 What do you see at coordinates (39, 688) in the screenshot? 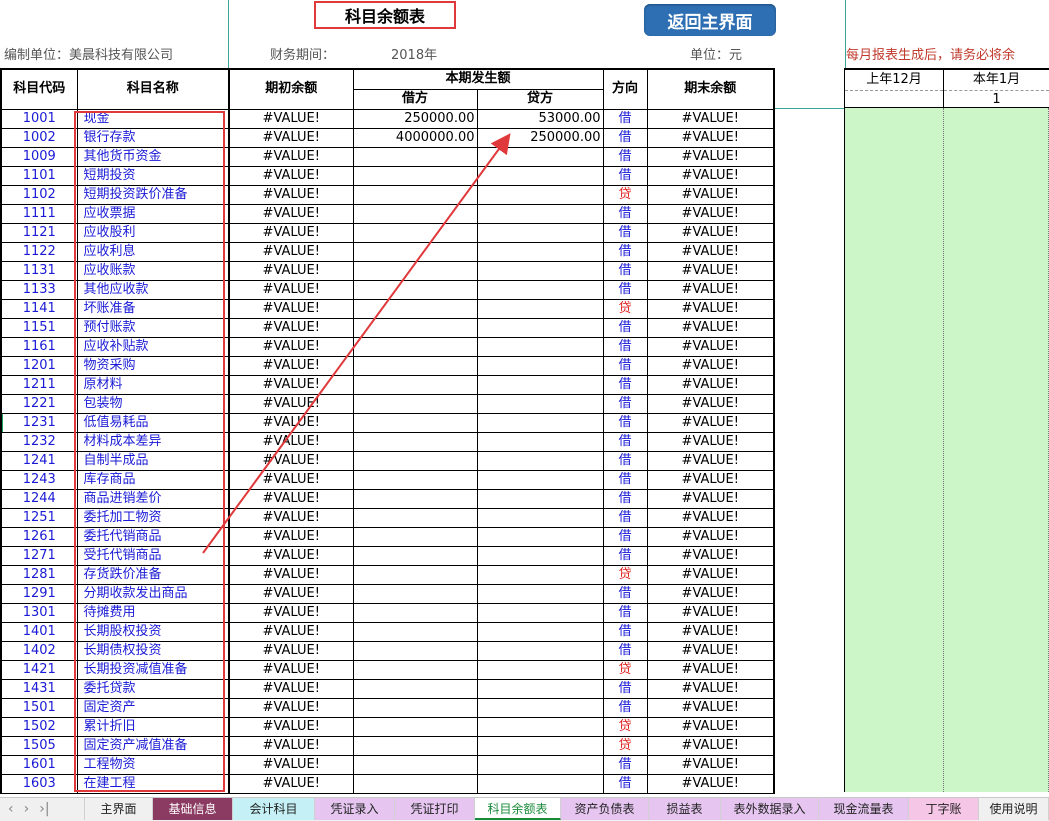
I see `account-code: 1431` at bounding box center [39, 688].